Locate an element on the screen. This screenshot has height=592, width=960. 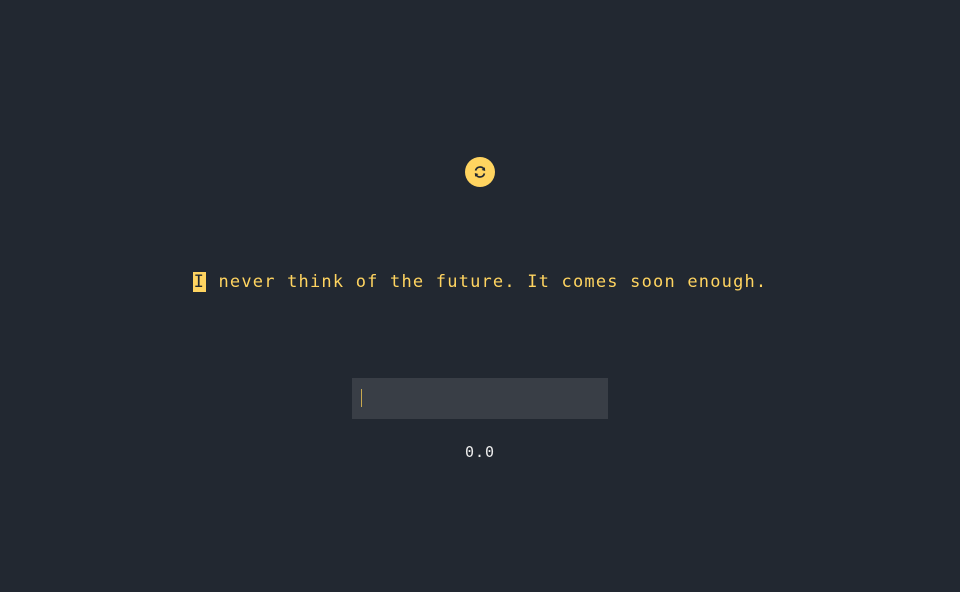
current-character: I is located at coordinates (199, 282).